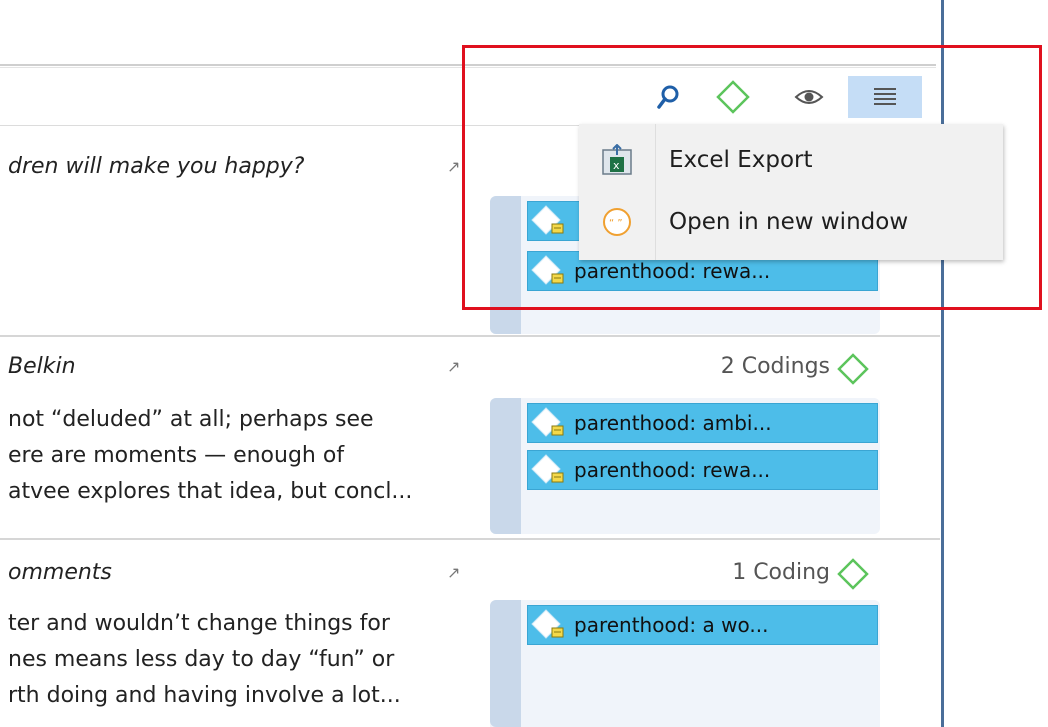  I want to click on coding-count: 1 Coding, so click(781, 572).